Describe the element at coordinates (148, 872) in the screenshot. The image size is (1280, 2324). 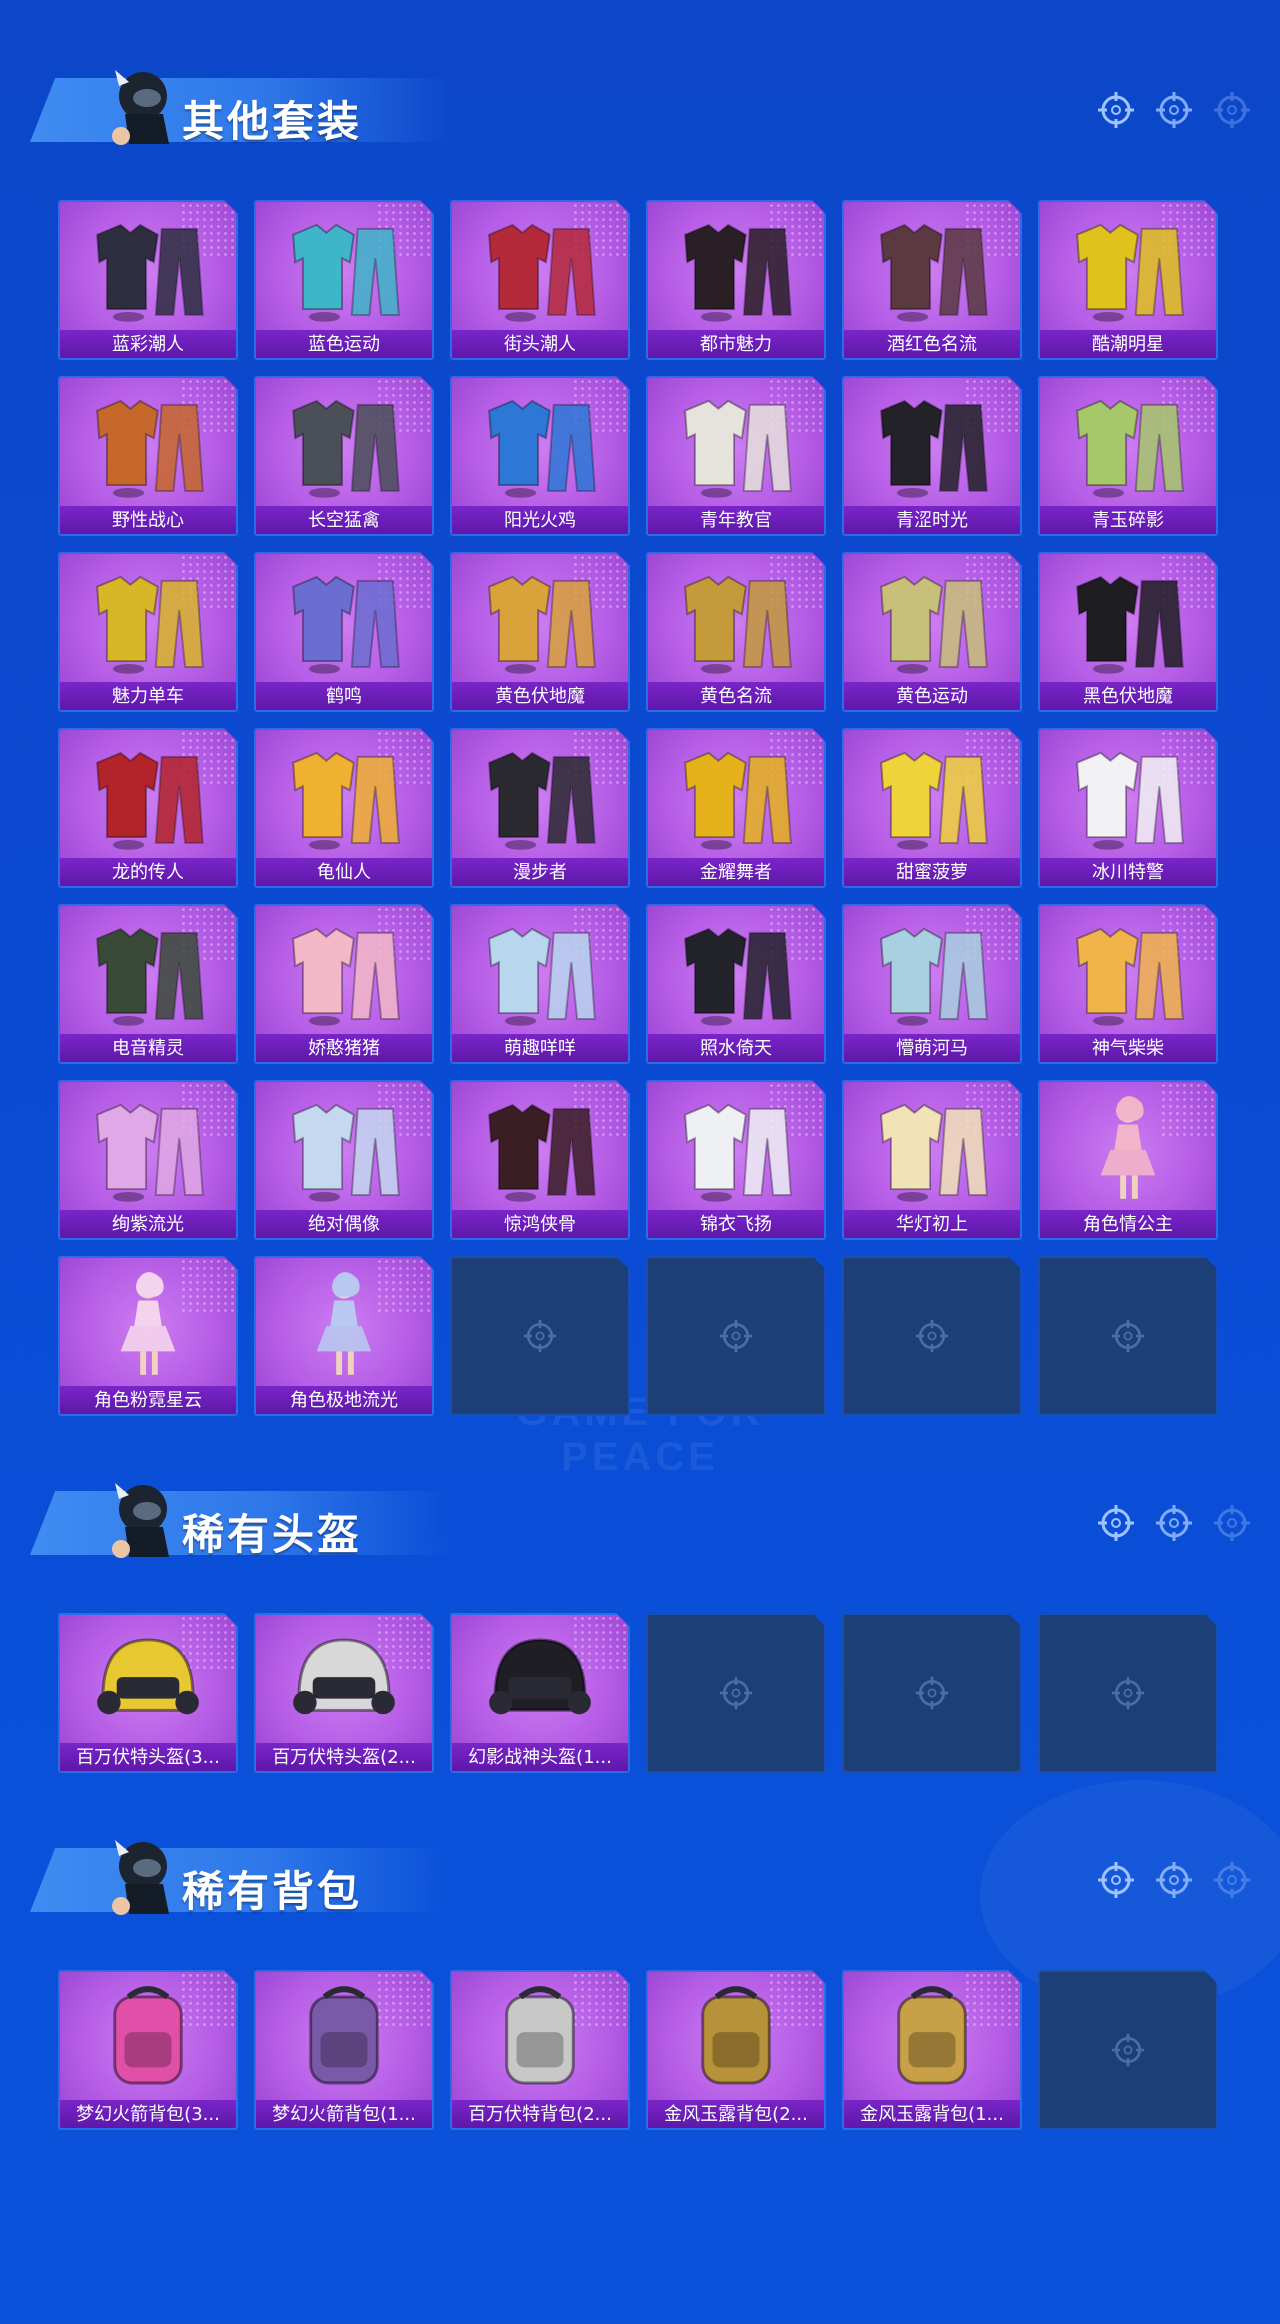
I see `item-label: 龙的传人` at that location.